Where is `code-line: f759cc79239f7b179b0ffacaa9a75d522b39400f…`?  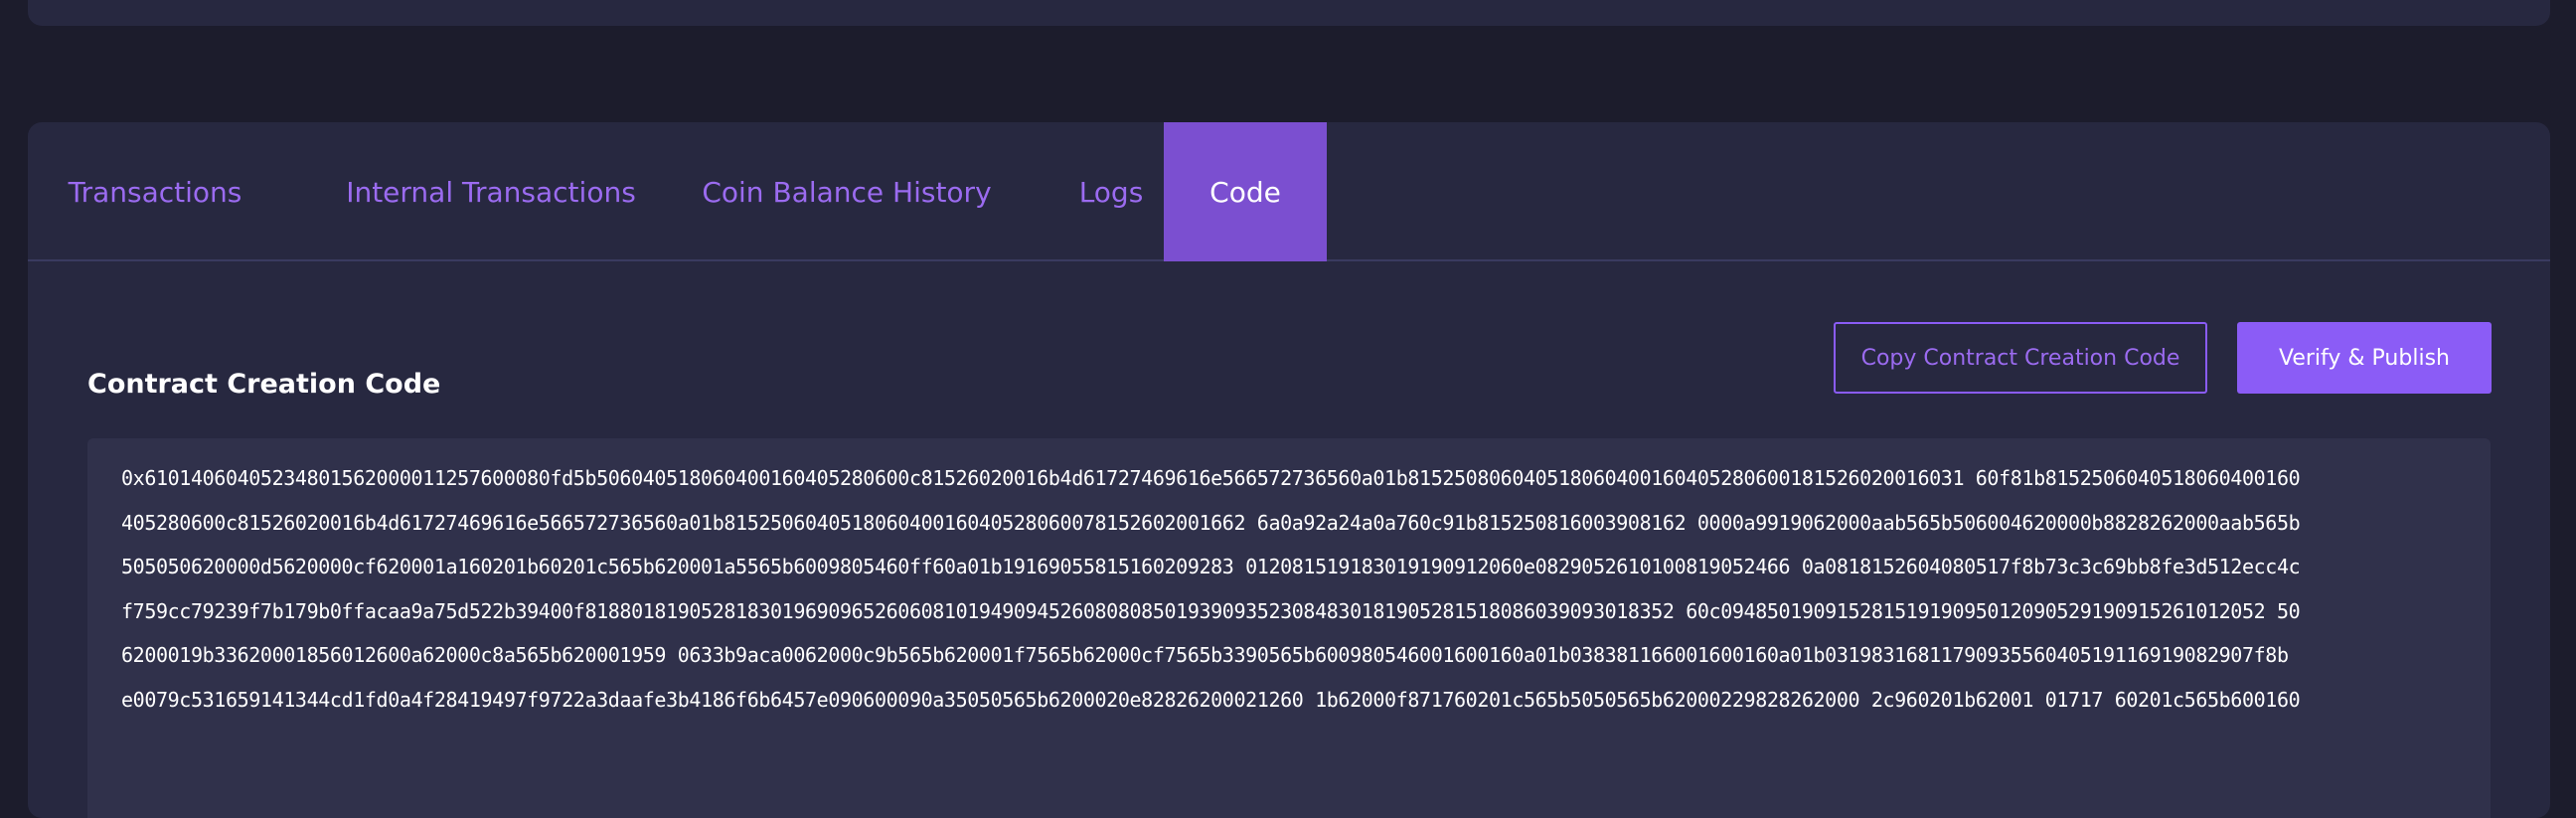
code-line: f759cc79239f7b179b0ffacaa9a75d522b39400f… is located at coordinates (1211, 610).